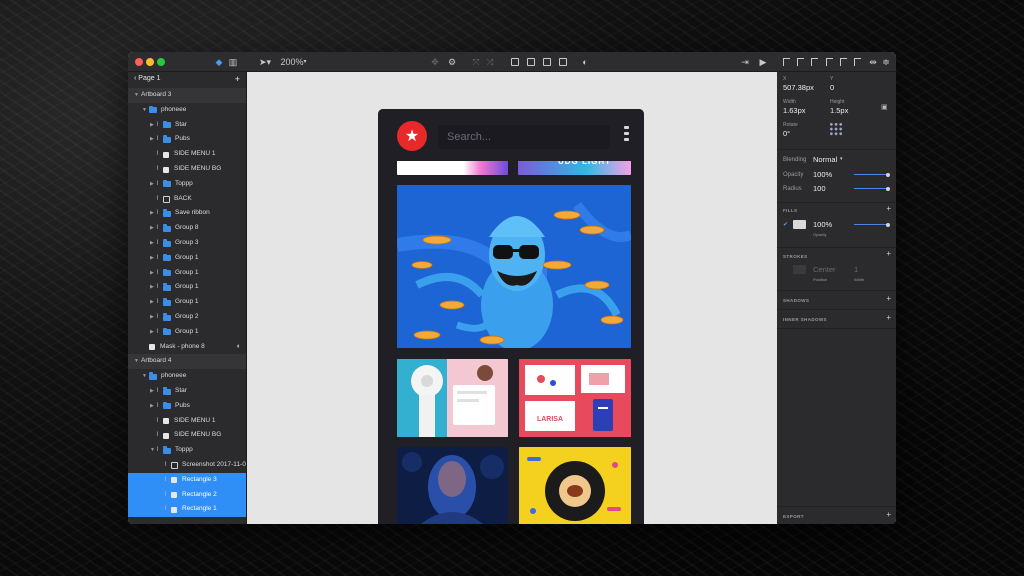  Describe the element at coordinates (763, 62) in the screenshot. I see `preview-play-icon: ▶` at that location.